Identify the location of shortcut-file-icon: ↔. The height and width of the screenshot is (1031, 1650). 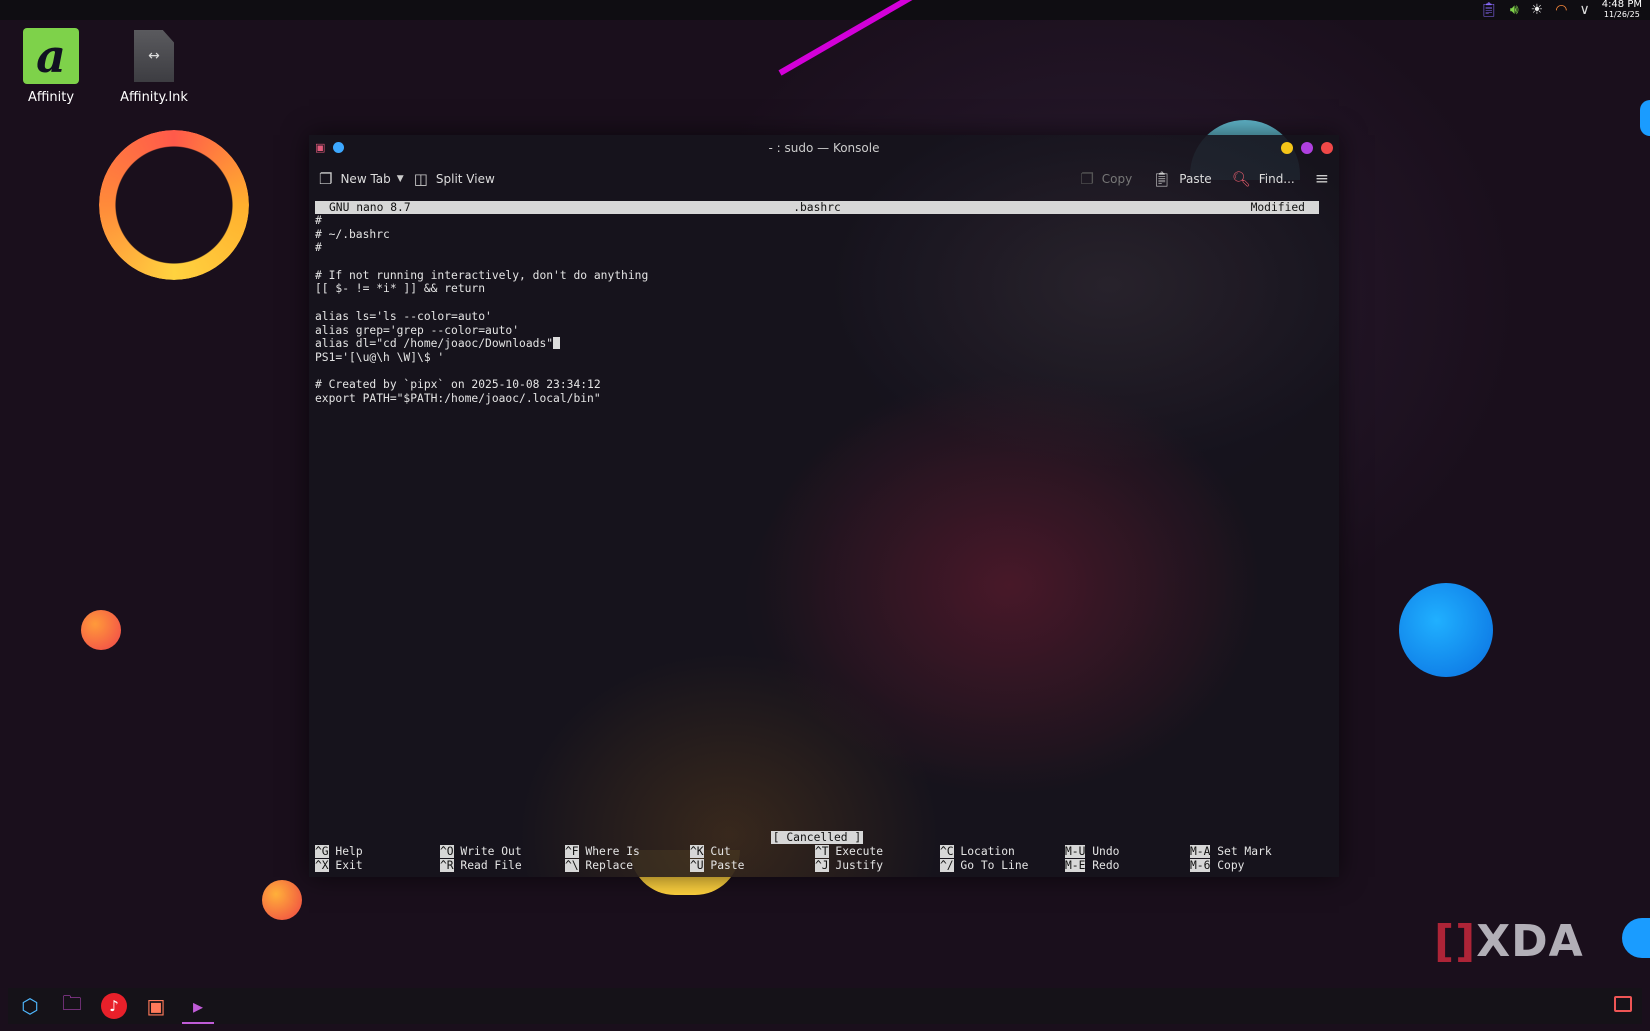
(154, 56).